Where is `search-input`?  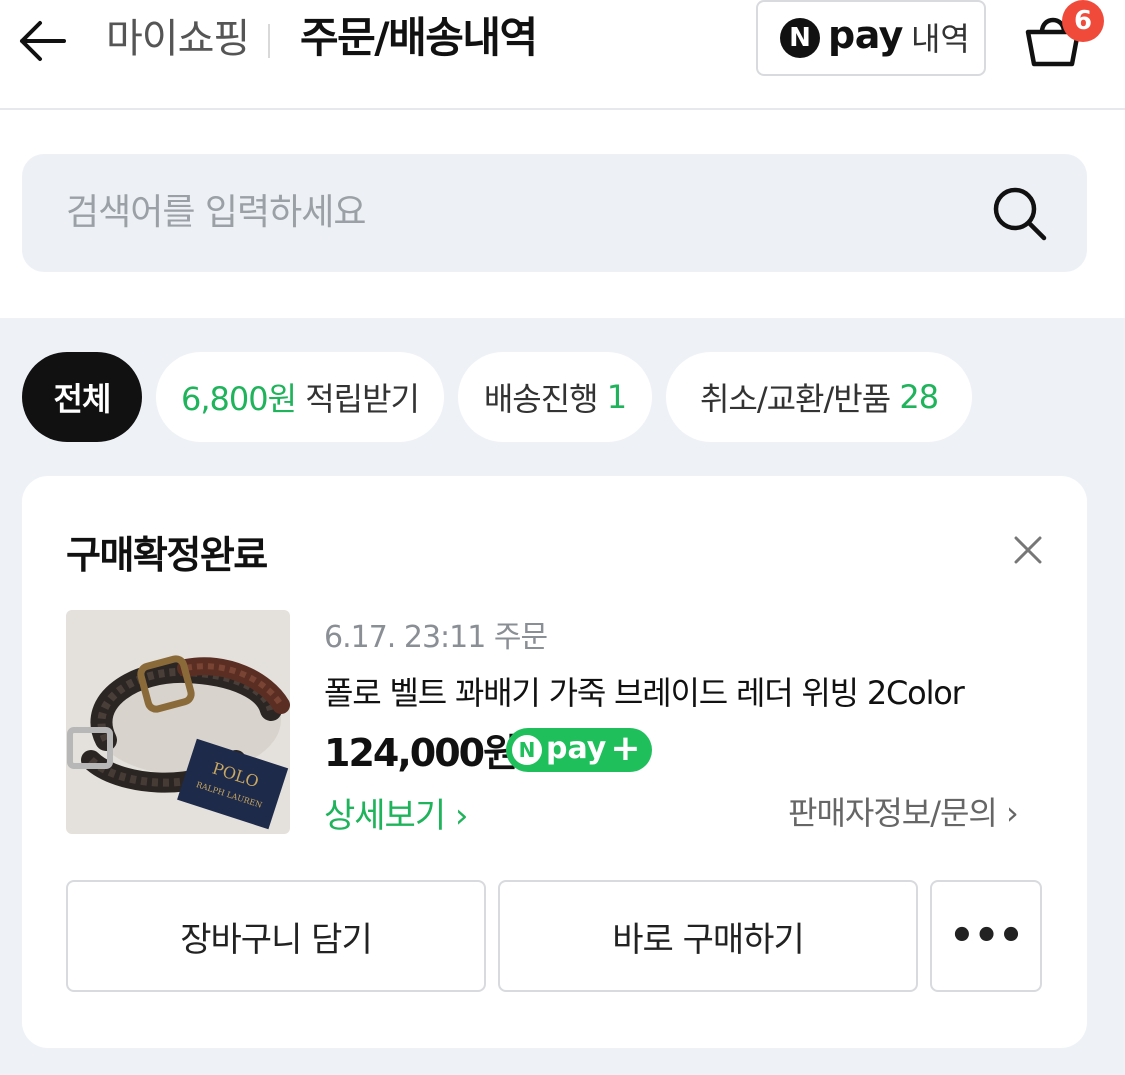 search-input is located at coordinates (506, 212).